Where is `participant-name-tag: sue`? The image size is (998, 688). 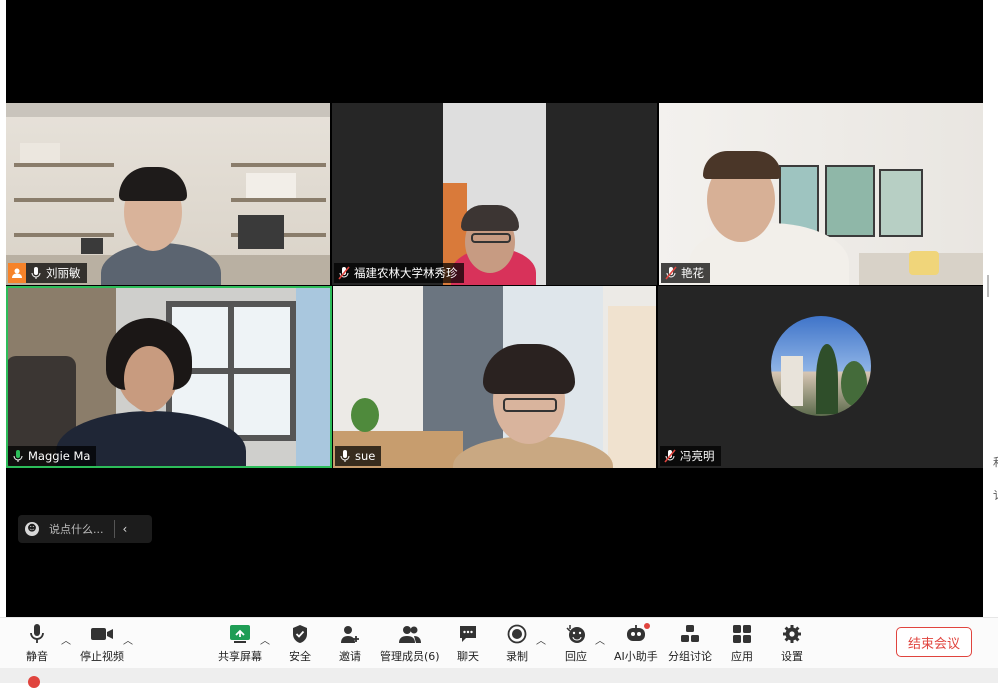
participant-name-tag: sue is located at coordinates (358, 456).